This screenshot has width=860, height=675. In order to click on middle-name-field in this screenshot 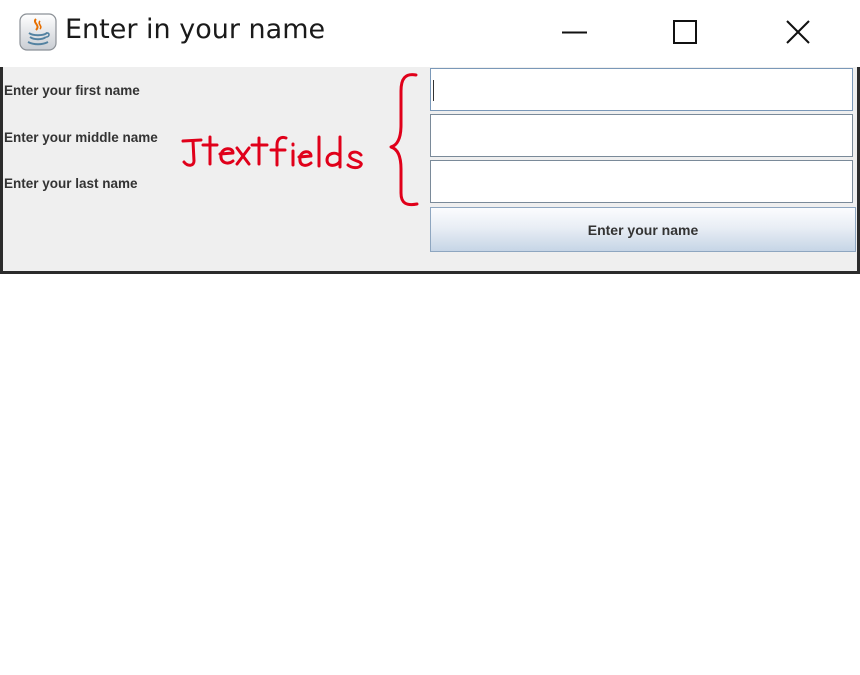, I will do `click(641, 135)`.